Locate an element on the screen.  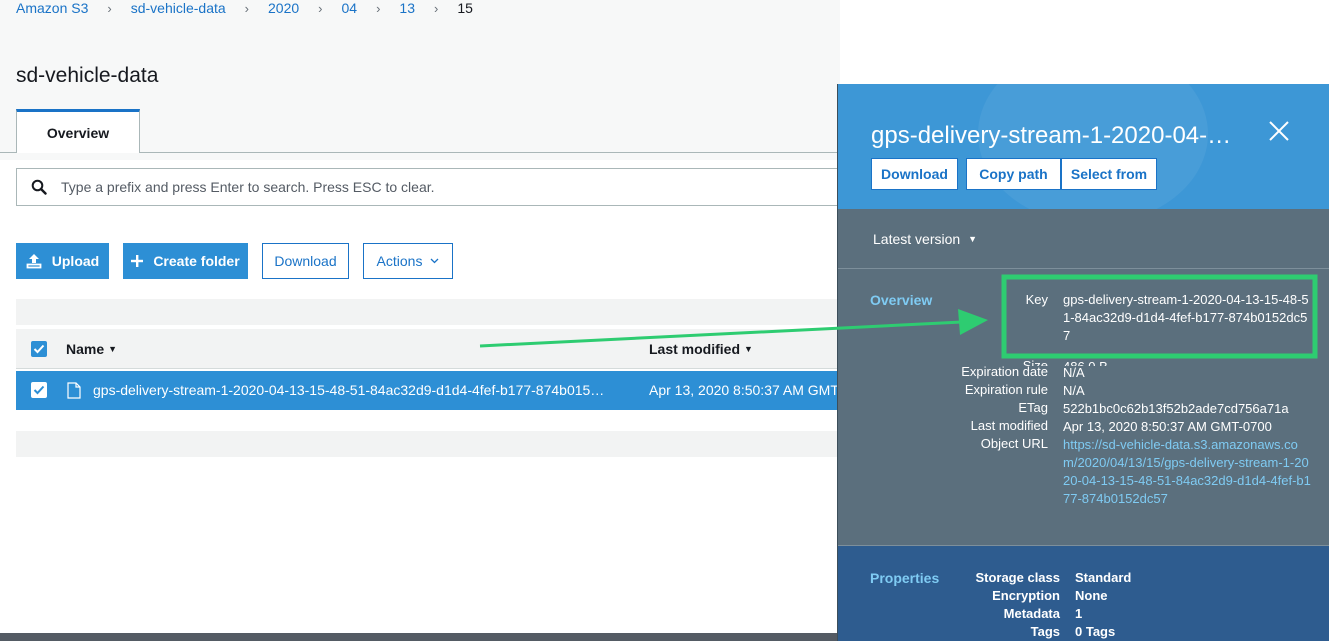
version-dropdown: Latest version ▼ is located at coordinates (925, 239).